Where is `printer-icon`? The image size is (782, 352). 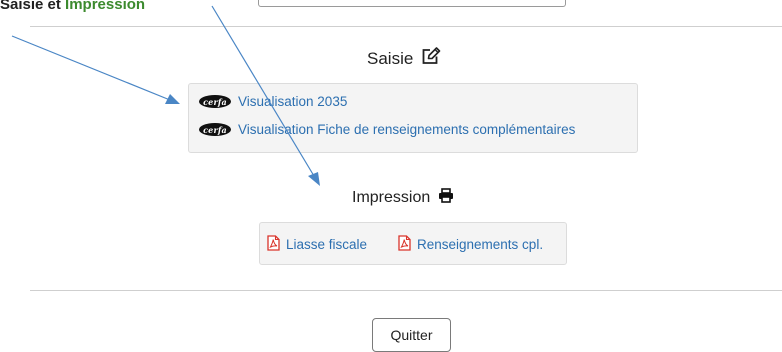 printer-icon is located at coordinates (446, 198).